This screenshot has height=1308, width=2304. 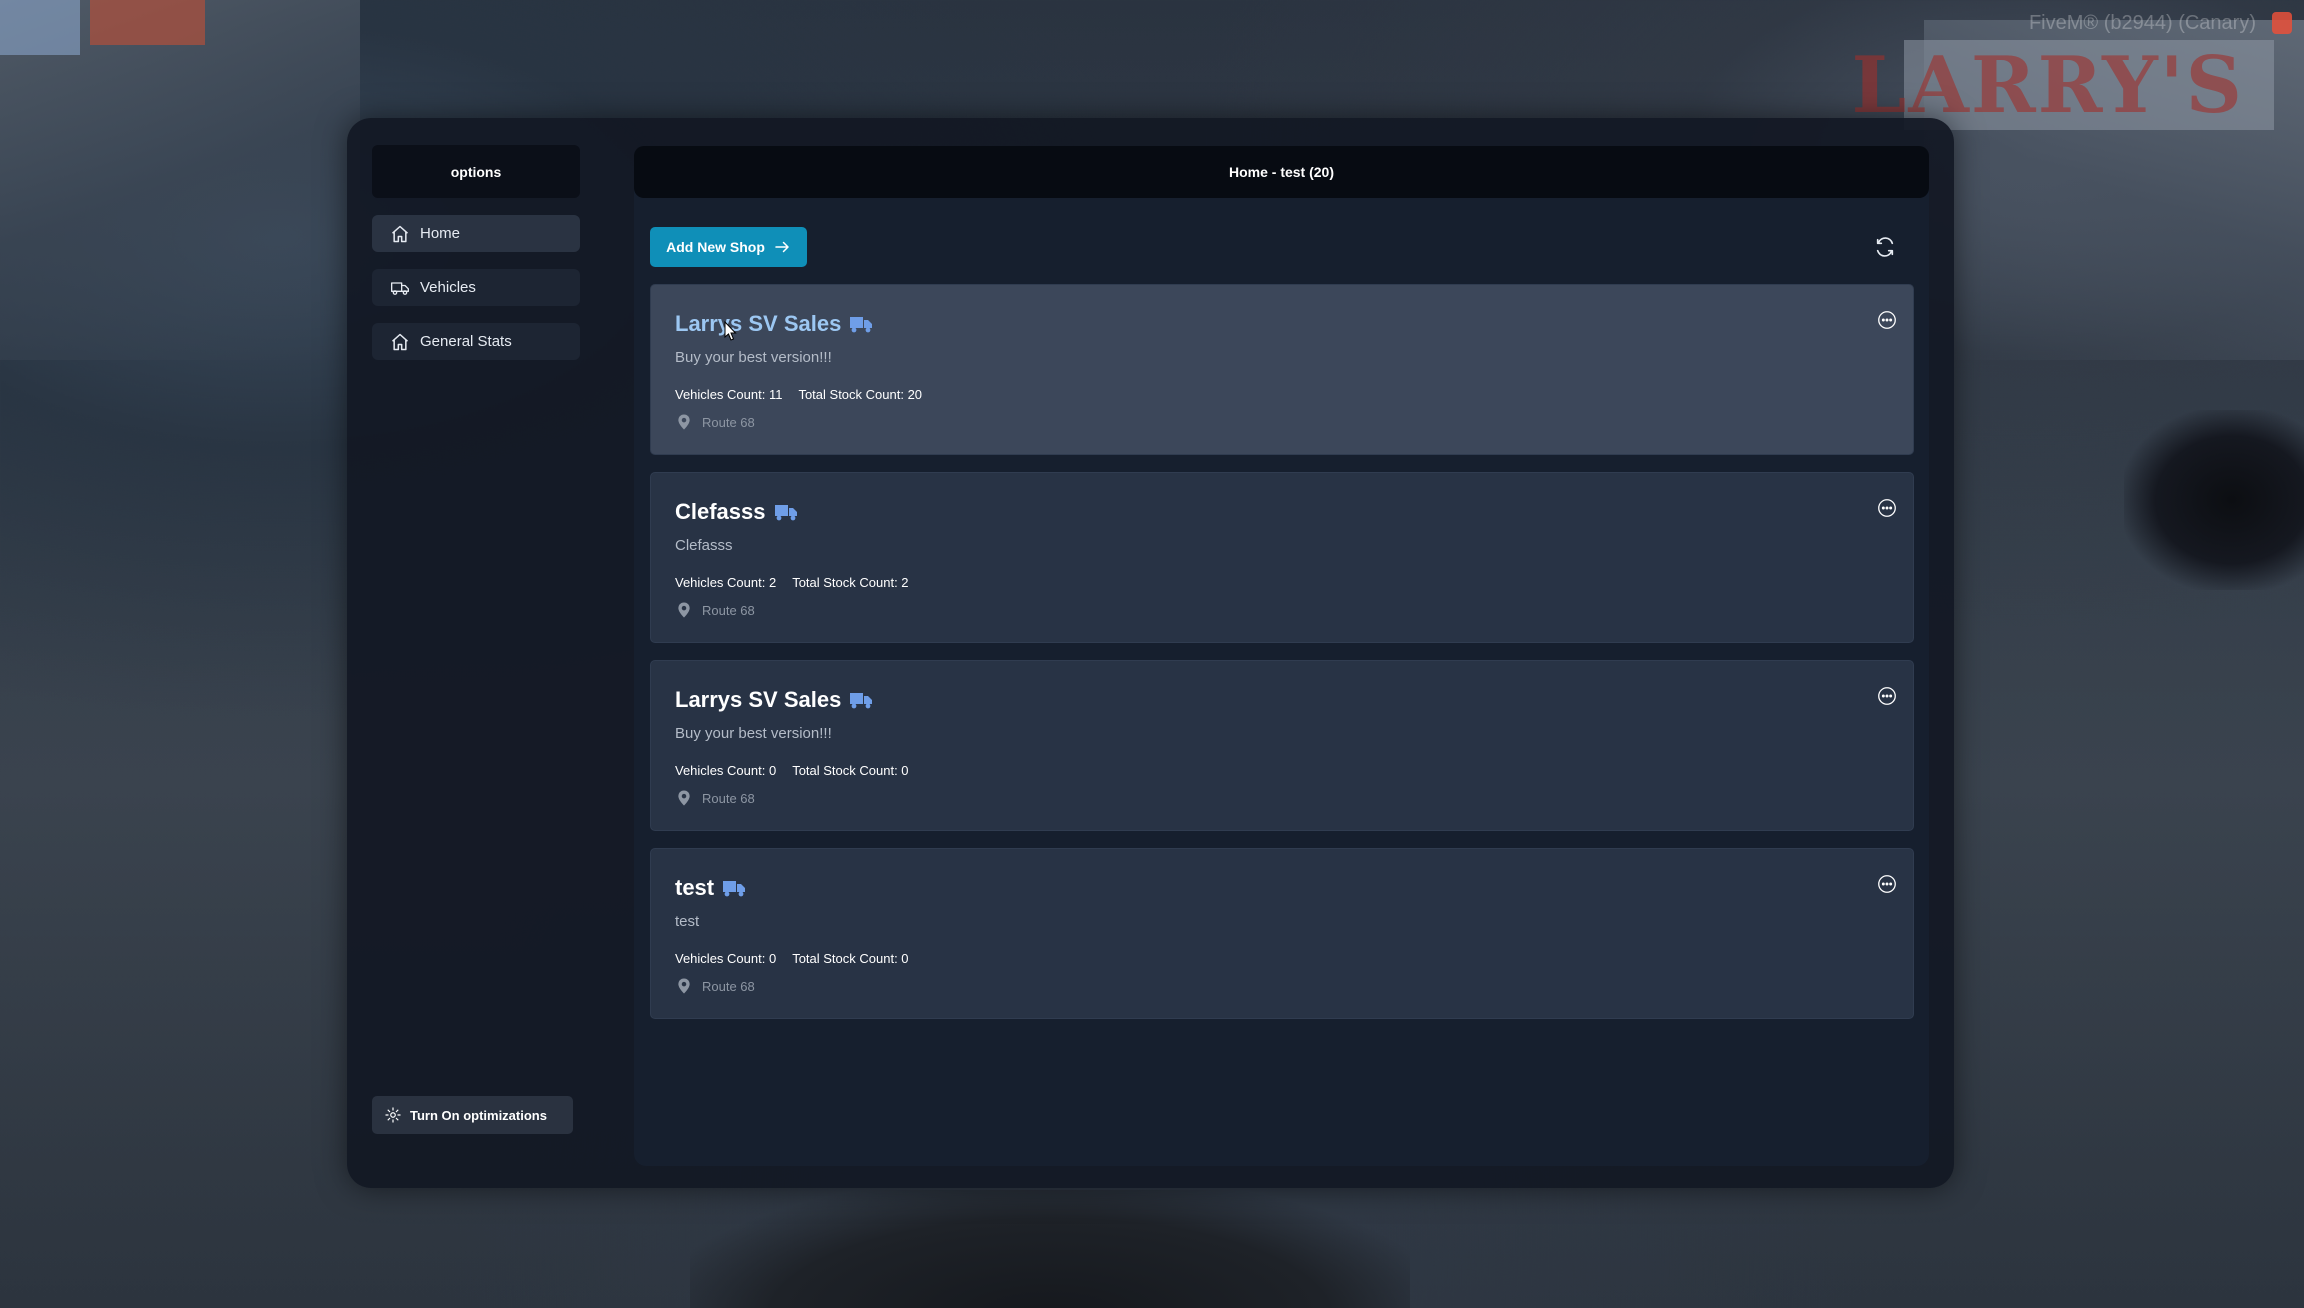 What do you see at coordinates (2142, 23) in the screenshot?
I see `fivem-watermark: FiveM® (b2944) (Canary)` at bounding box center [2142, 23].